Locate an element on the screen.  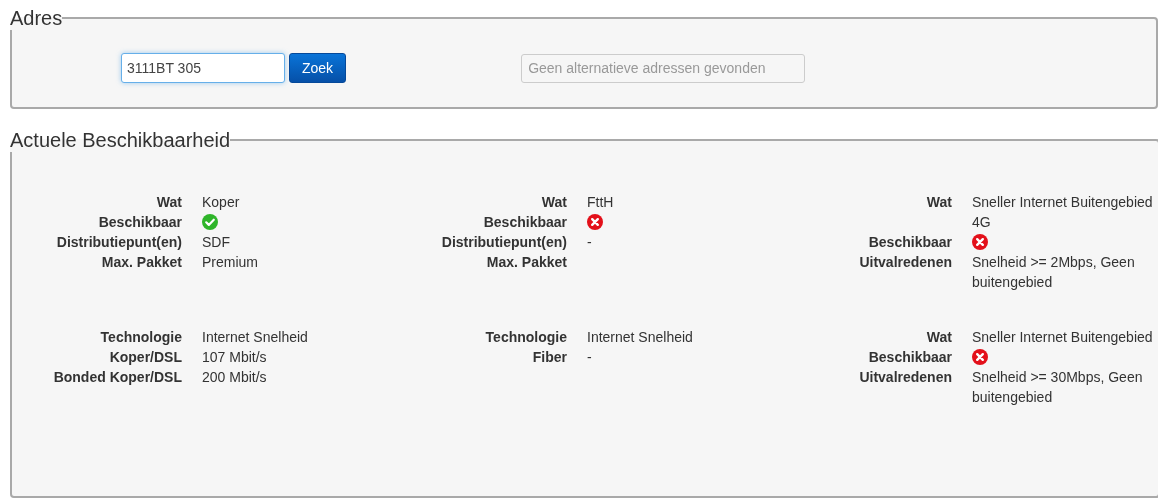
field-value: 107 Mbit/s is located at coordinates (234, 357).